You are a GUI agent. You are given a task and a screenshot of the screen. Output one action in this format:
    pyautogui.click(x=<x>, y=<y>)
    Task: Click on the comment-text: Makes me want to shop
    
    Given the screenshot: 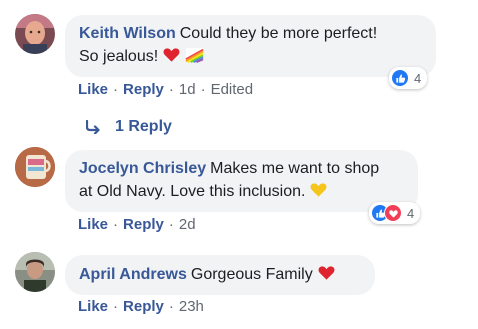 What is the action you would take?
    pyautogui.click(x=295, y=168)
    